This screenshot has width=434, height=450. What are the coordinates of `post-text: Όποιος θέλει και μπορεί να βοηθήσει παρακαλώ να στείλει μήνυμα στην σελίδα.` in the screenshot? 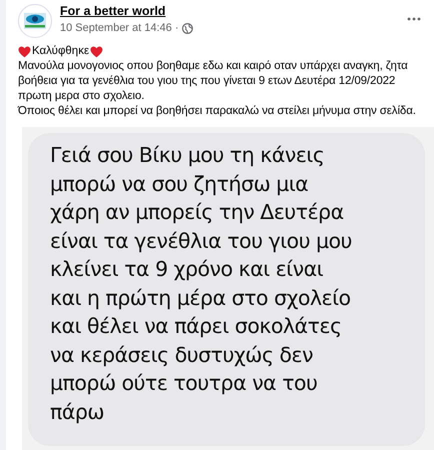 It's located at (217, 111).